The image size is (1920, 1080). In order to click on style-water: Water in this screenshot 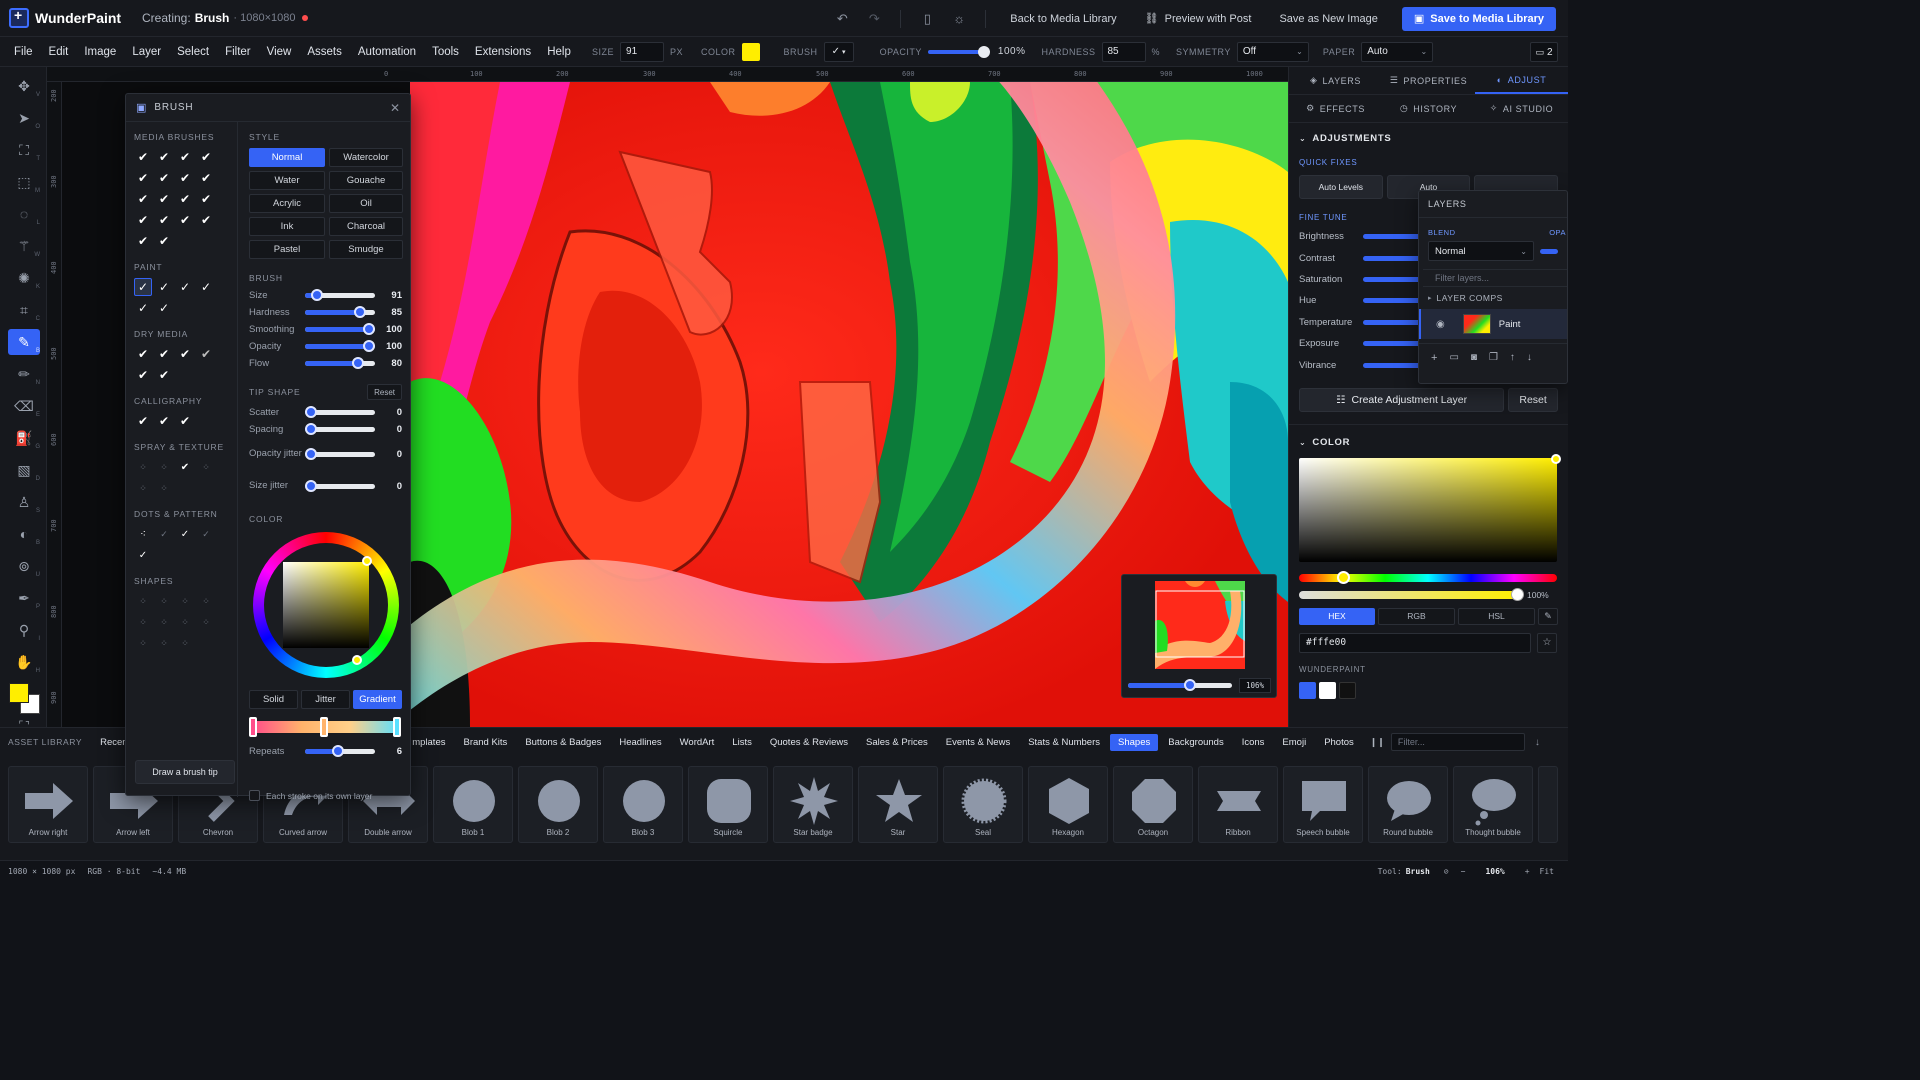, I will do `click(287, 180)`.